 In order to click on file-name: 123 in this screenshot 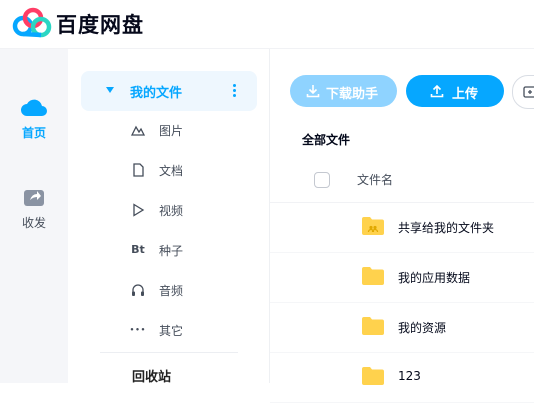, I will do `click(409, 376)`.